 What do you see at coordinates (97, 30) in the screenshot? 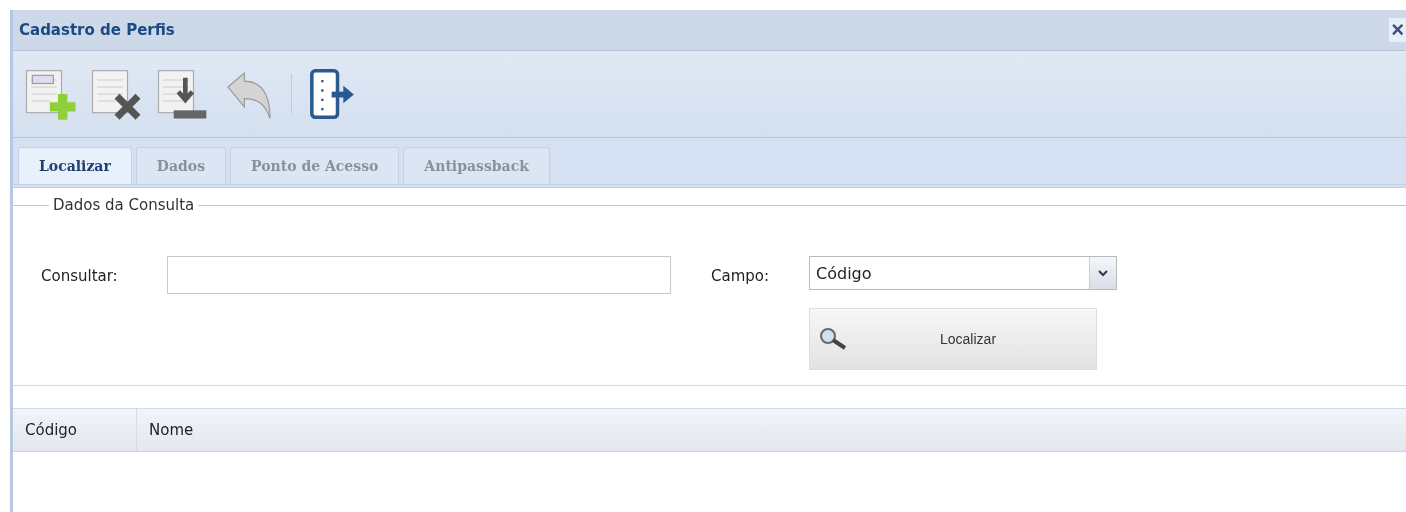
I see `window-title: Cadastro de Perfis` at bounding box center [97, 30].